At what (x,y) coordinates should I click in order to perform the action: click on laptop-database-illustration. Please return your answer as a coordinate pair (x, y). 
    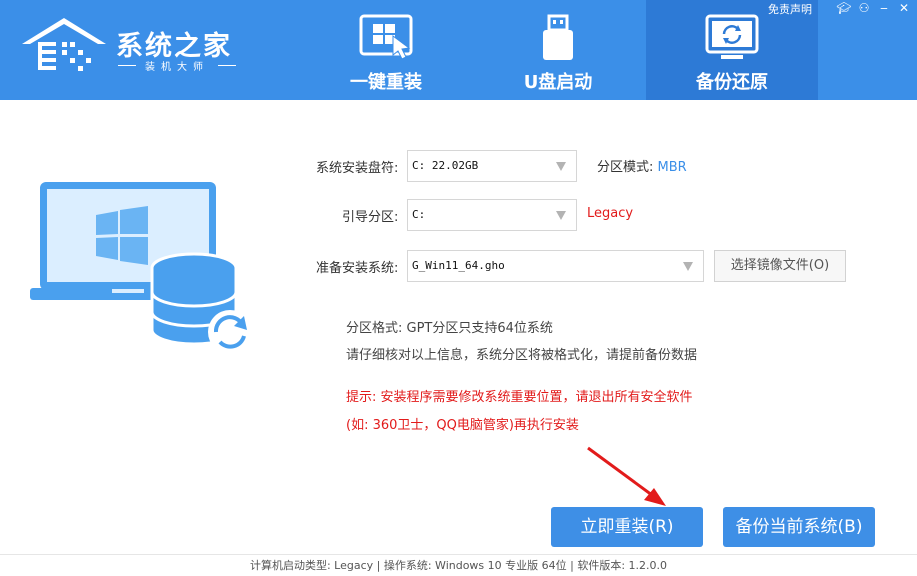
    Looking at the image, I should click on (141, 268).